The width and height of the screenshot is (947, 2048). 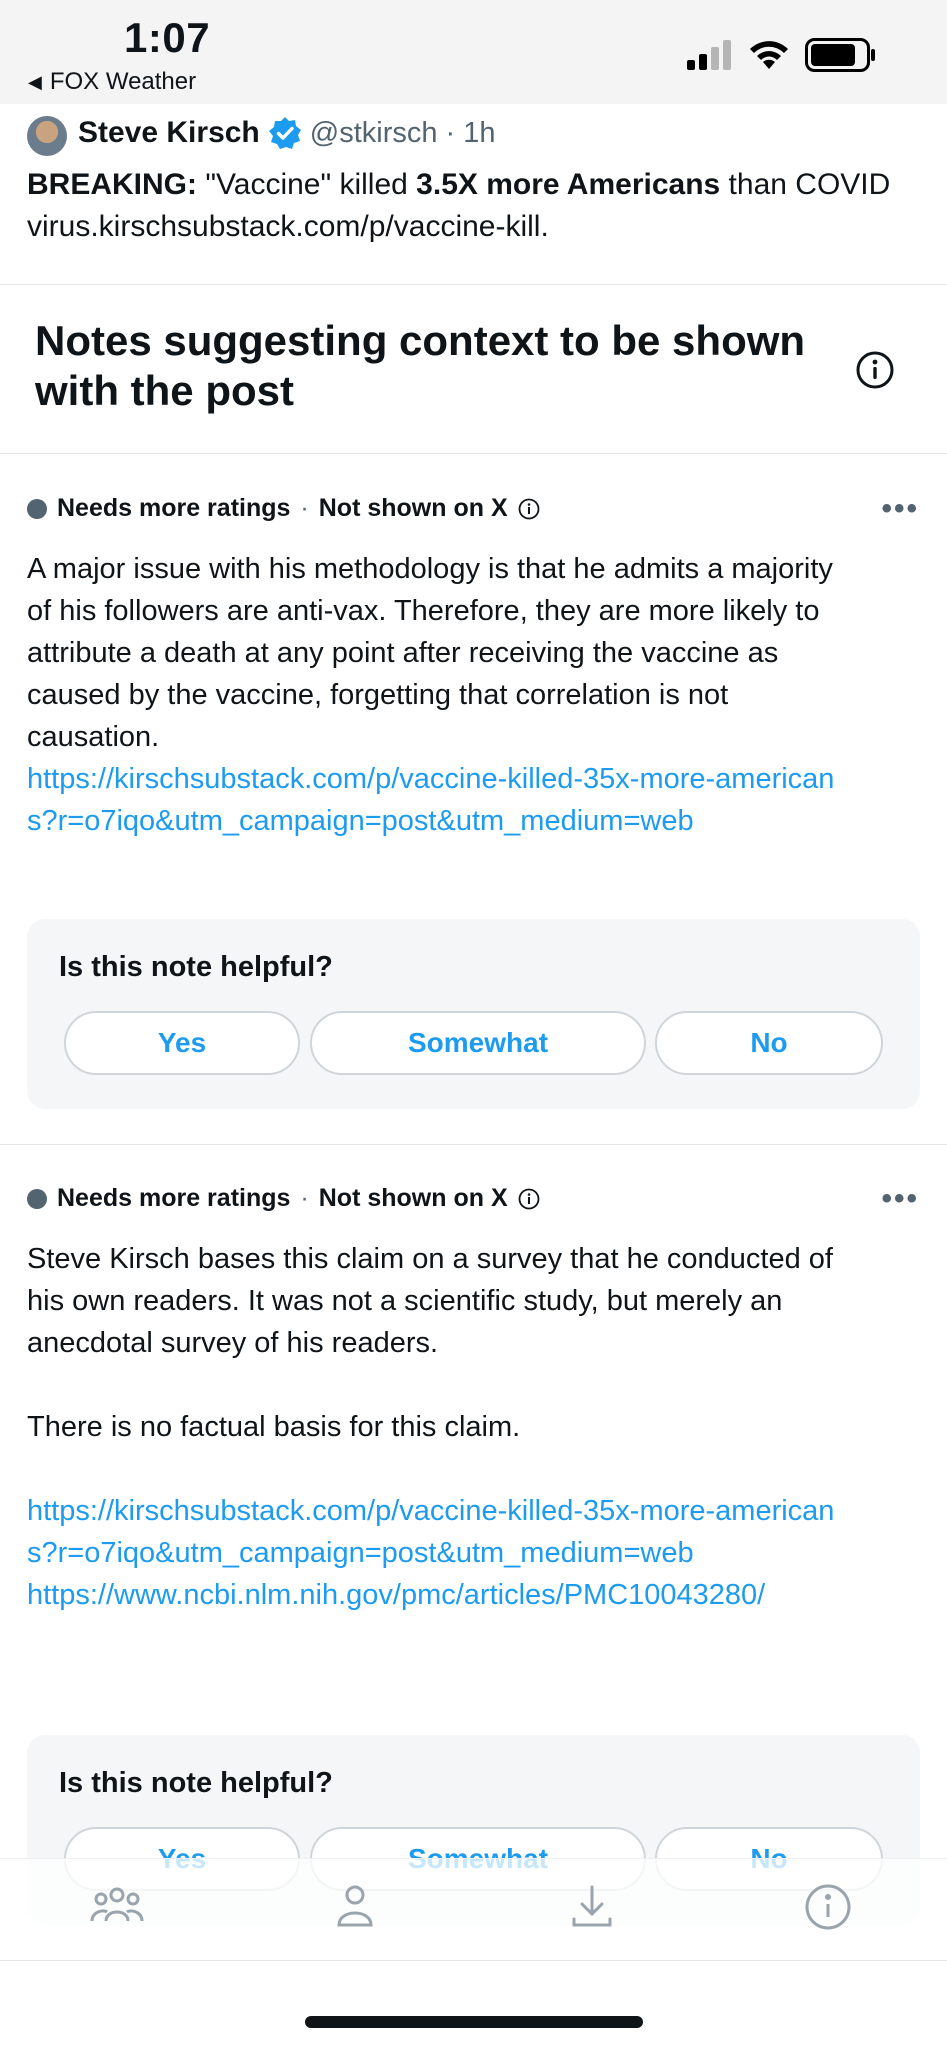 I want to click on profile-icon, so click(x=355, y=1907).